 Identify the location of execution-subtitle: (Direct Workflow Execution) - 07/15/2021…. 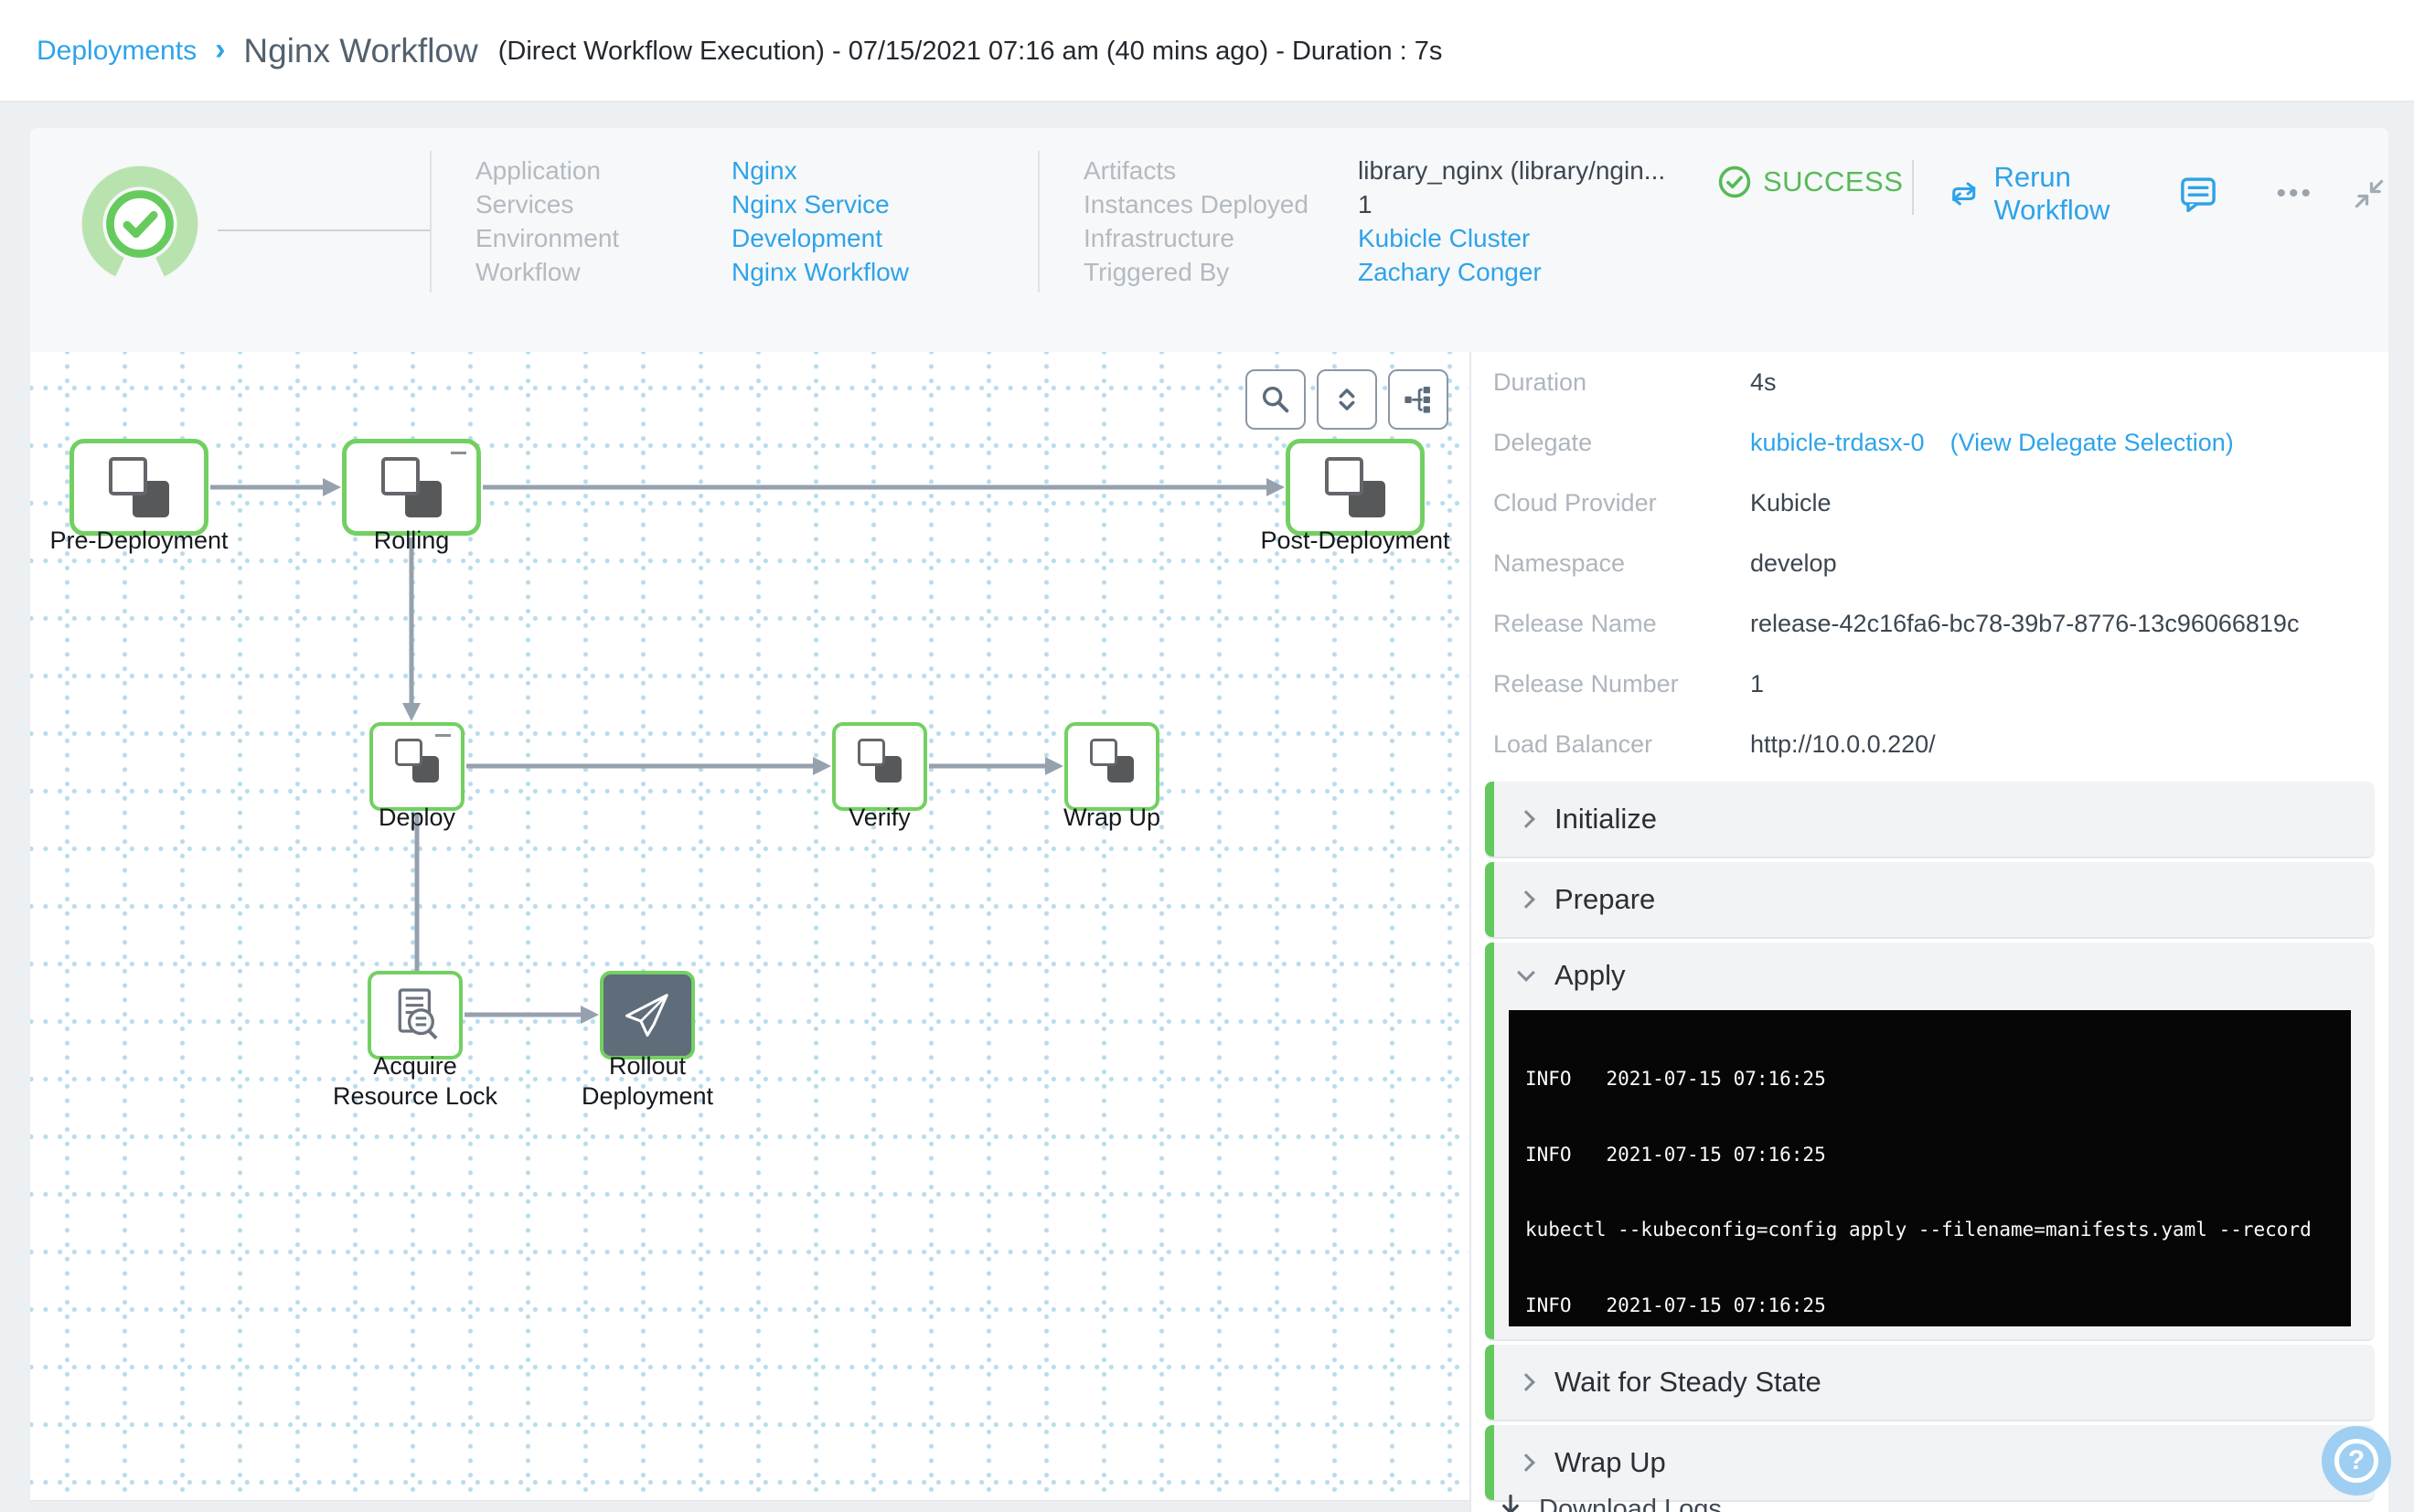
(970, 51).